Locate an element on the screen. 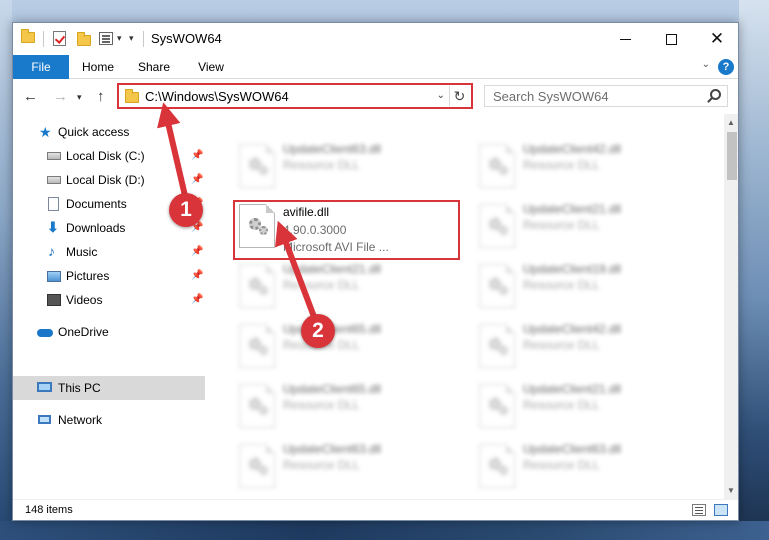 The height and width of the screenshot is (540, 769). tab-view: View is located at coordinates (211, 67).